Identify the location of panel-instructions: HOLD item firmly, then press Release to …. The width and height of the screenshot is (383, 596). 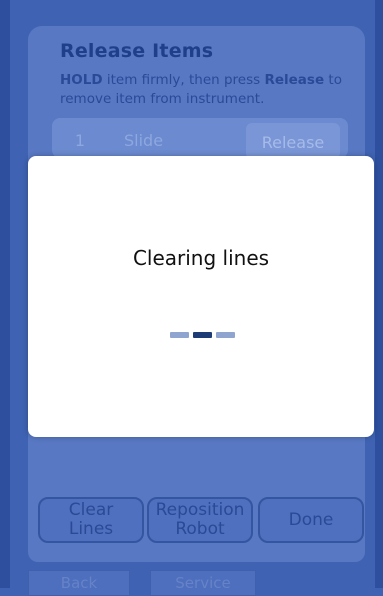
(210, 90).